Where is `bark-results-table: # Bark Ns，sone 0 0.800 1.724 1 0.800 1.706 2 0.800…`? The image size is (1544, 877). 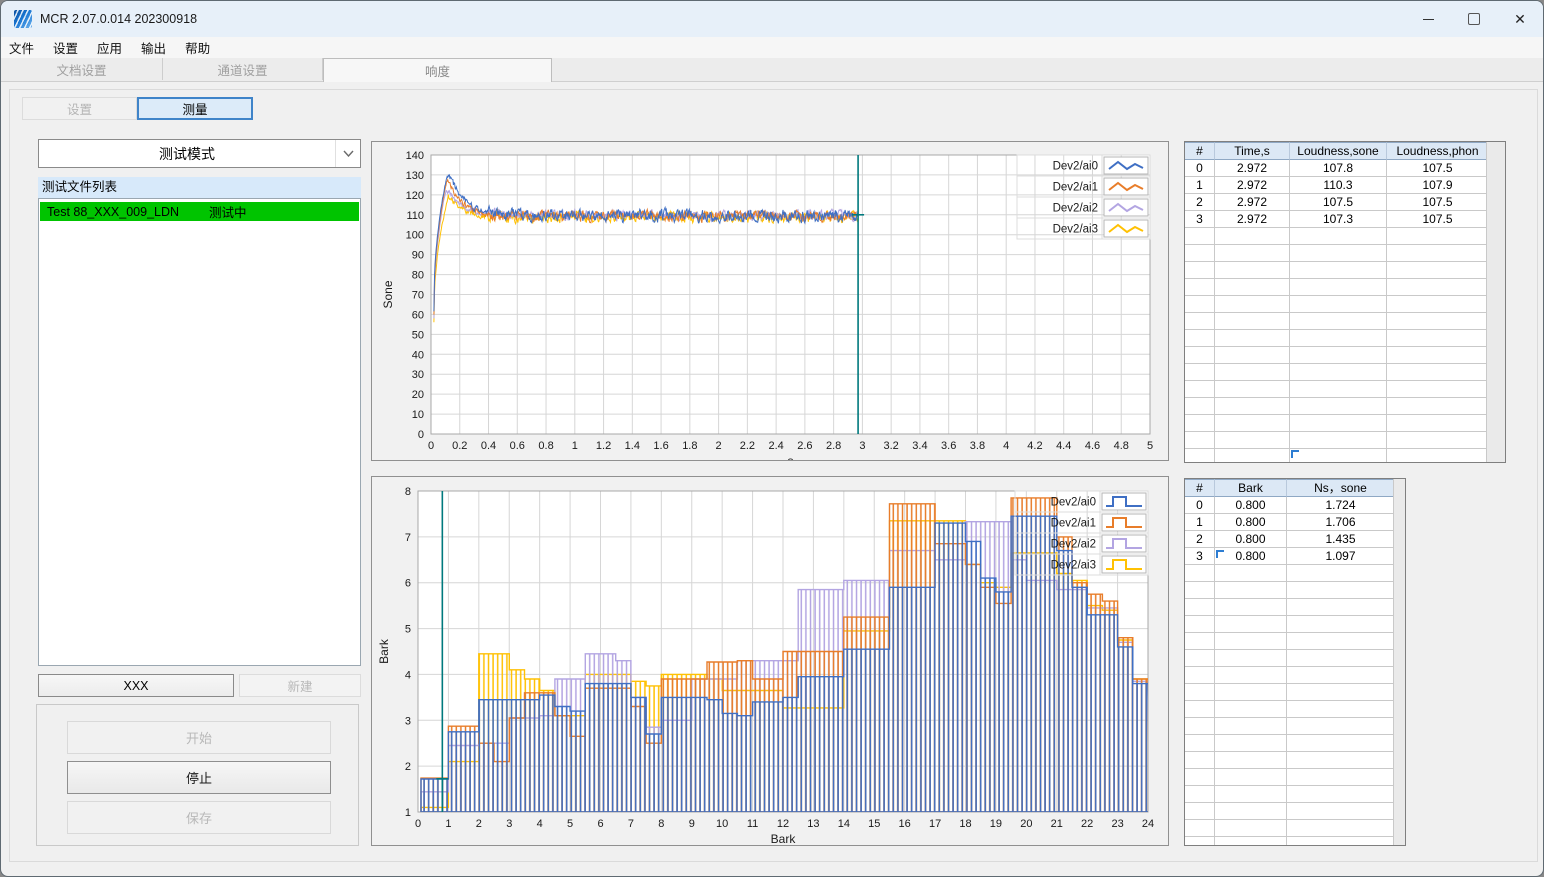
bark-results-table: # Bark Ns，sone 0 0.800 1.724 1 0.800 1.706 2 0.800… is located at coordinates (1295, 662).